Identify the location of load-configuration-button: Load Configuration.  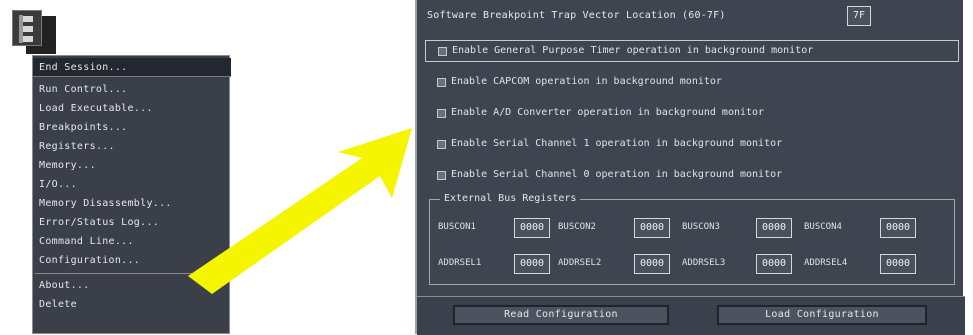
(822, 315).